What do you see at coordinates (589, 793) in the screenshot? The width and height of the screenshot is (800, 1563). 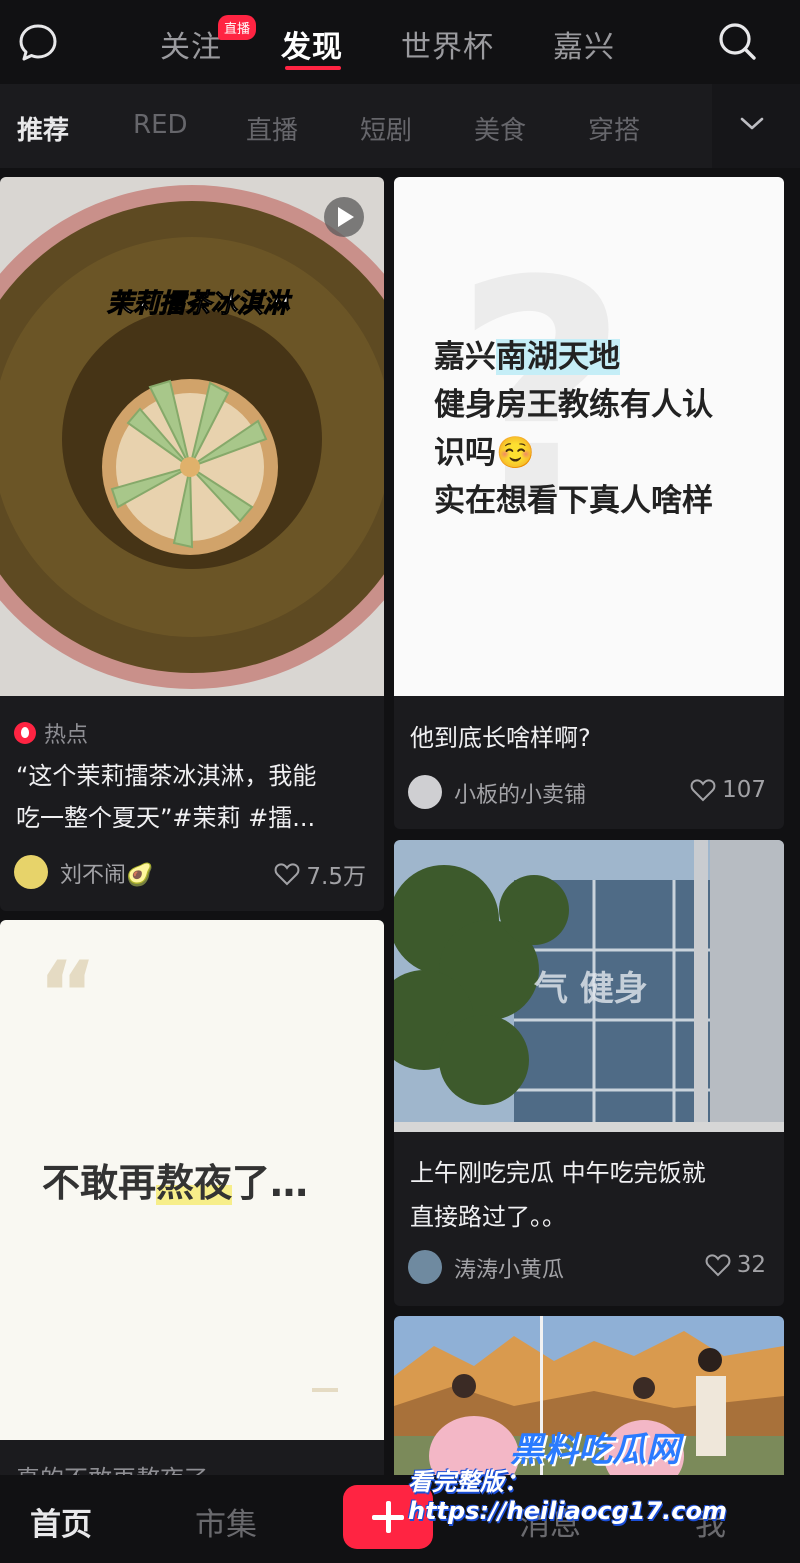 I see `author-row: 小板的小卖铺 107` at bounding box center [589, 793].